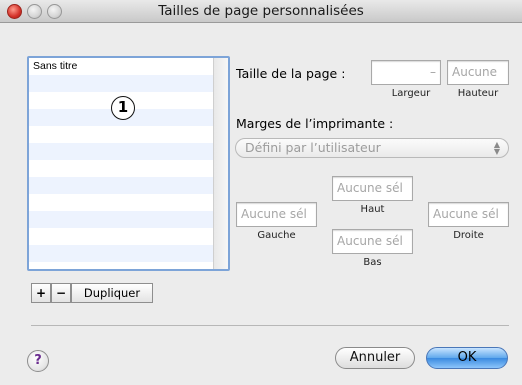  What do you see at coordinates (406, 72) in the screenshot?
I see `page-width-field: –` at bounding box center [406, 72].